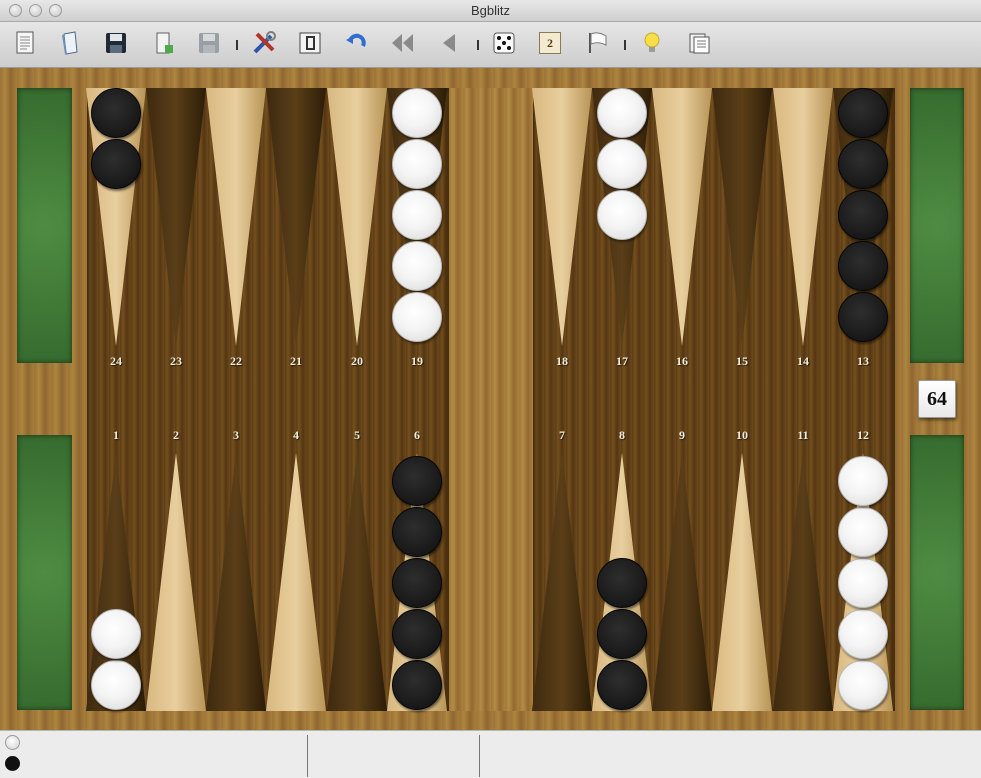  I want to click on point-number-label: 10, so click(742, 435).